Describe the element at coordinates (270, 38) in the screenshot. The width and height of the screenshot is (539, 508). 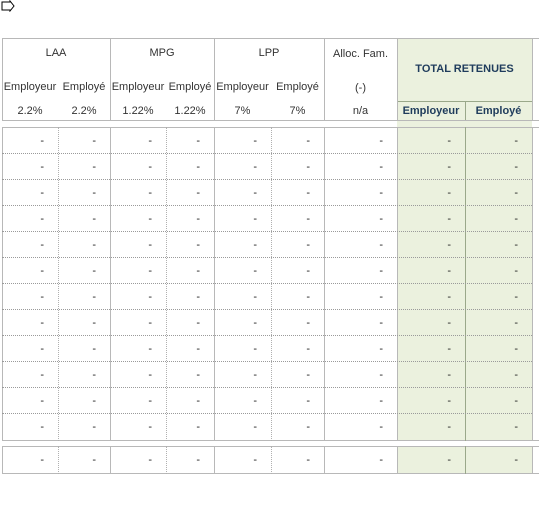
I see `header-top-border` at that location.